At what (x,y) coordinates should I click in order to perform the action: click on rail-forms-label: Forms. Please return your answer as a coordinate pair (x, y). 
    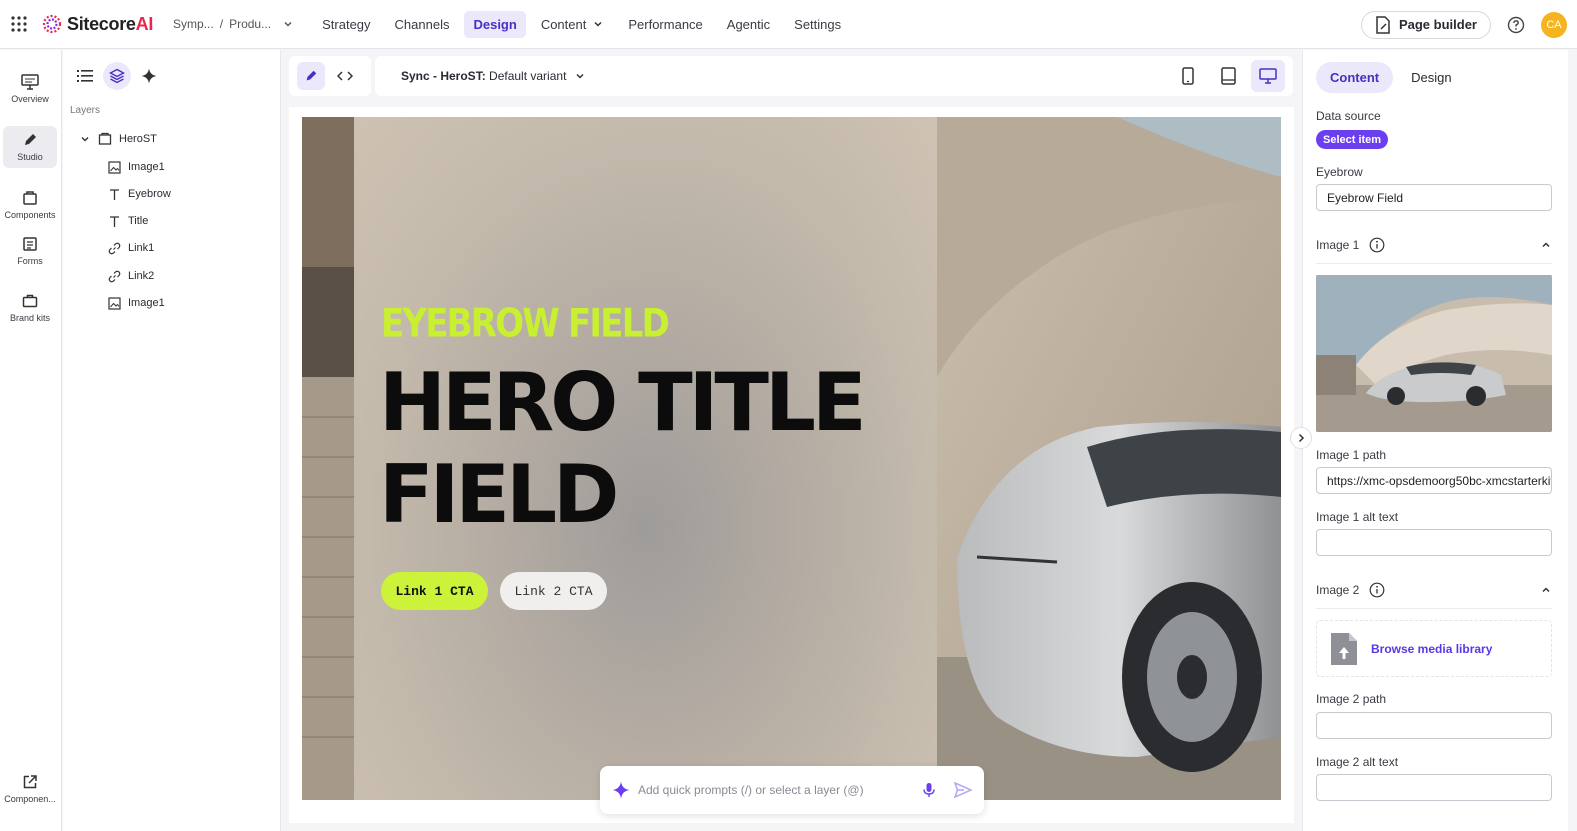
    Looking at the image, I should click on (30, 261).